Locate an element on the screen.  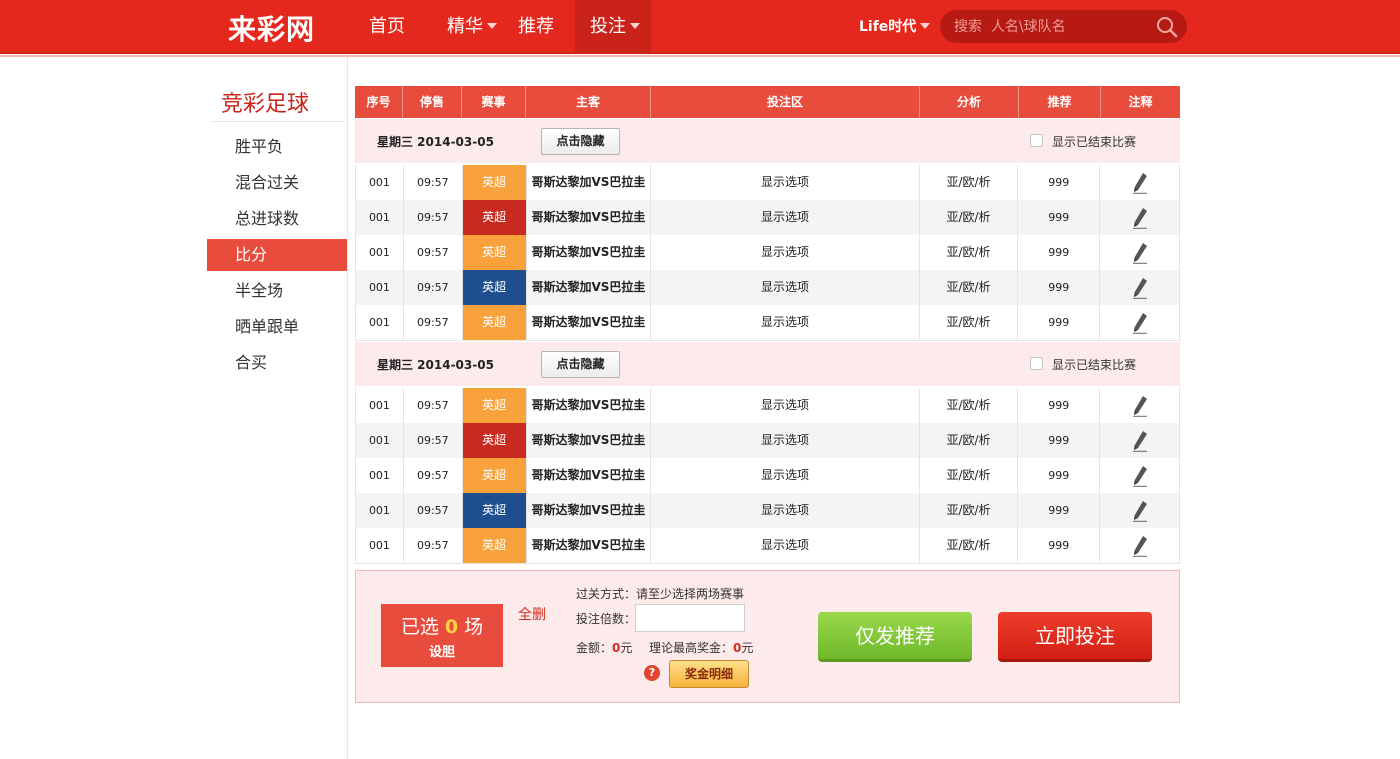
nav-featured-label: 精华 is located at coordinates (465, 26).